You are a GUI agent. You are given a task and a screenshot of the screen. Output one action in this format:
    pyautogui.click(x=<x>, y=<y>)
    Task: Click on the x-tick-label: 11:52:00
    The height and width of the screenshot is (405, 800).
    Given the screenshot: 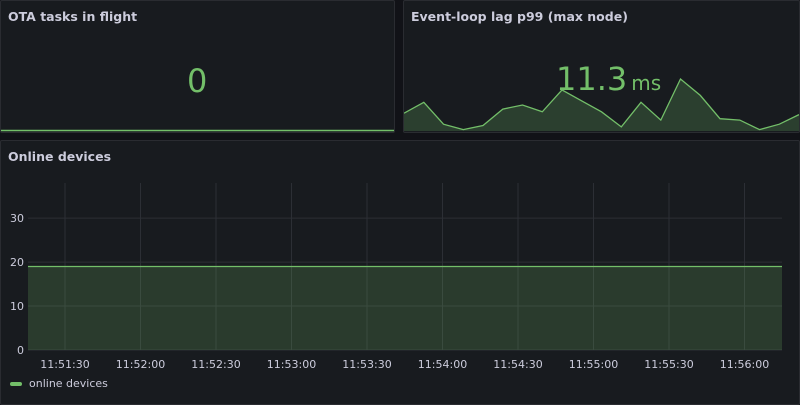 What is the action you would take?
    pyautogui.click(x=140, y=364)
    